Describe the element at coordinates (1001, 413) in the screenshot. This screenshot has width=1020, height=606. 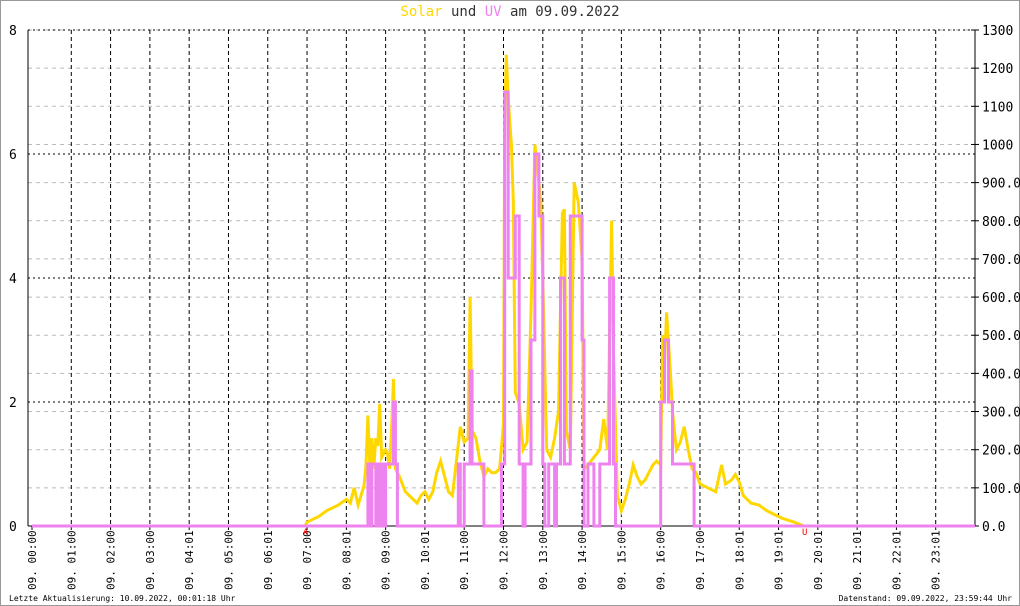
I see `right-tick-label: 300.0` at that location.